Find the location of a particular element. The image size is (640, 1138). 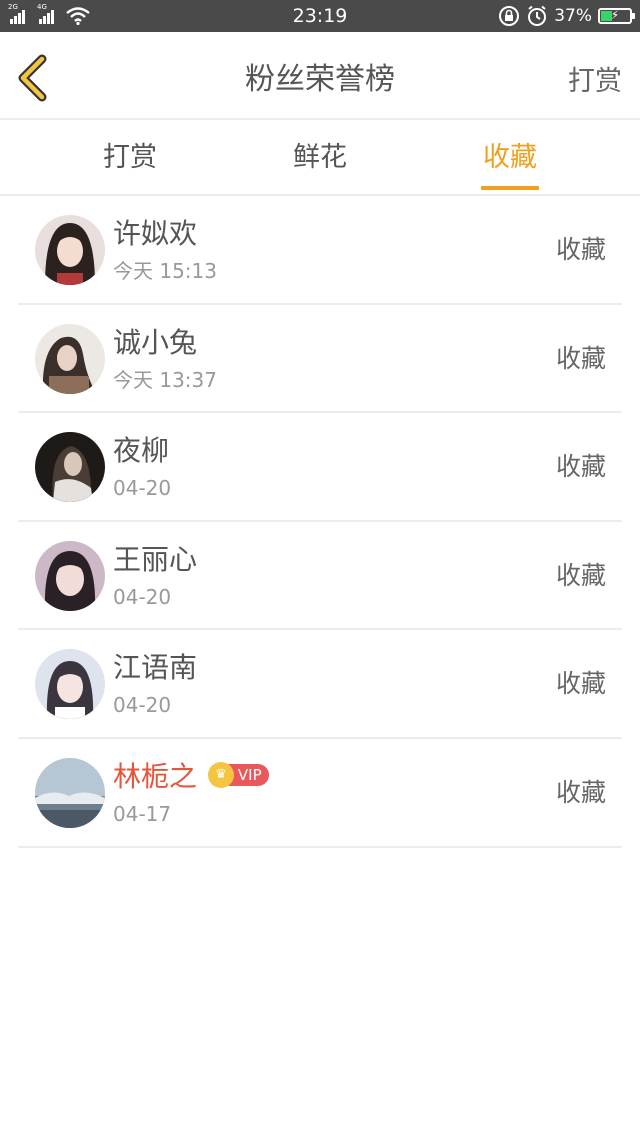

tab-bar: 打赏 鲜花 收藏 is located at coordinates (320, 158).